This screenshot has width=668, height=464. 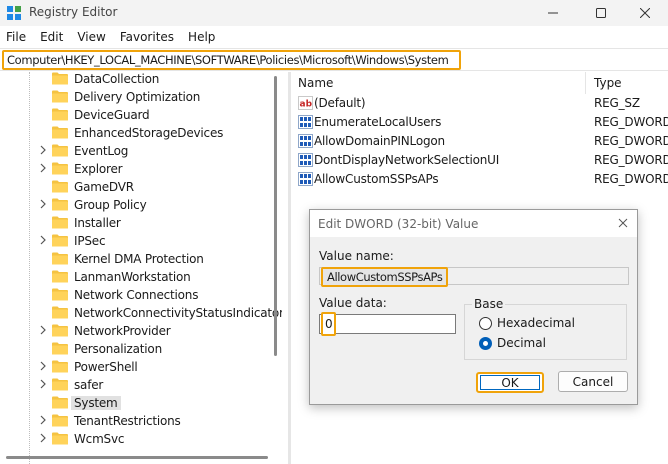 What do you see at coordinates (553, 13) in the screenshot?
I see `minimize-button` at bounding box center [553, 13].